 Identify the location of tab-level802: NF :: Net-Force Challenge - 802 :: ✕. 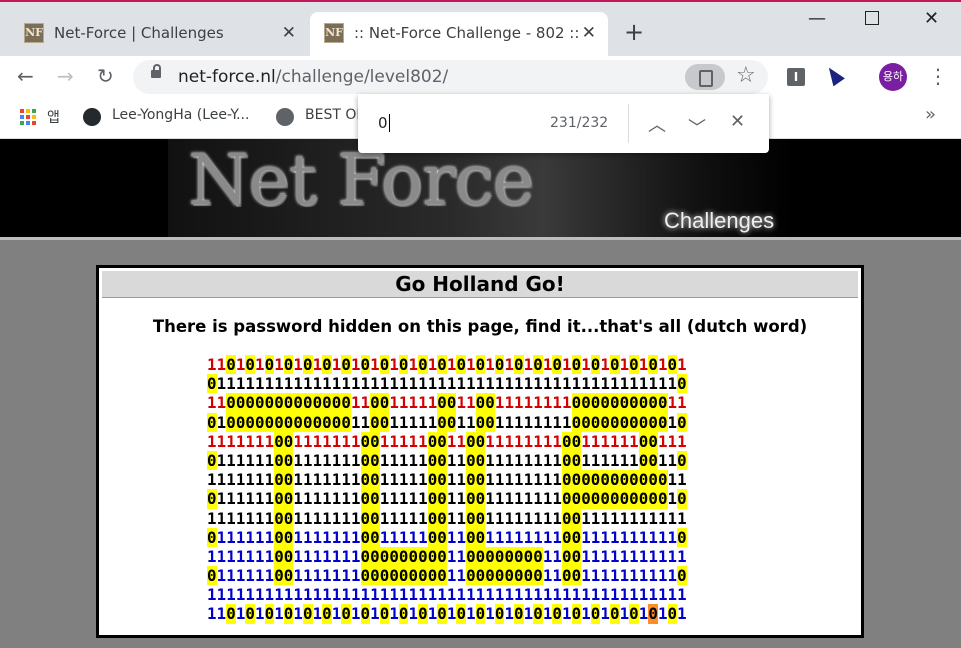
(459, 35).